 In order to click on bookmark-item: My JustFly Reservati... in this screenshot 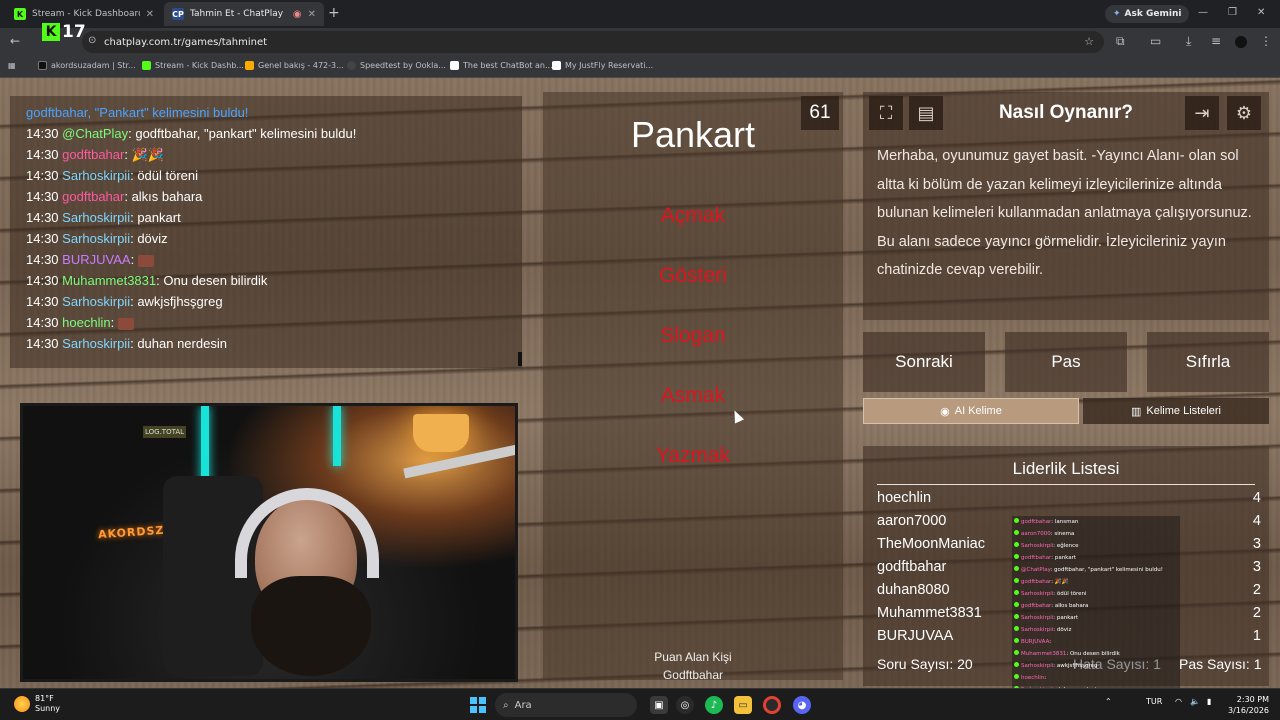, I will do `click(602, 65)`.